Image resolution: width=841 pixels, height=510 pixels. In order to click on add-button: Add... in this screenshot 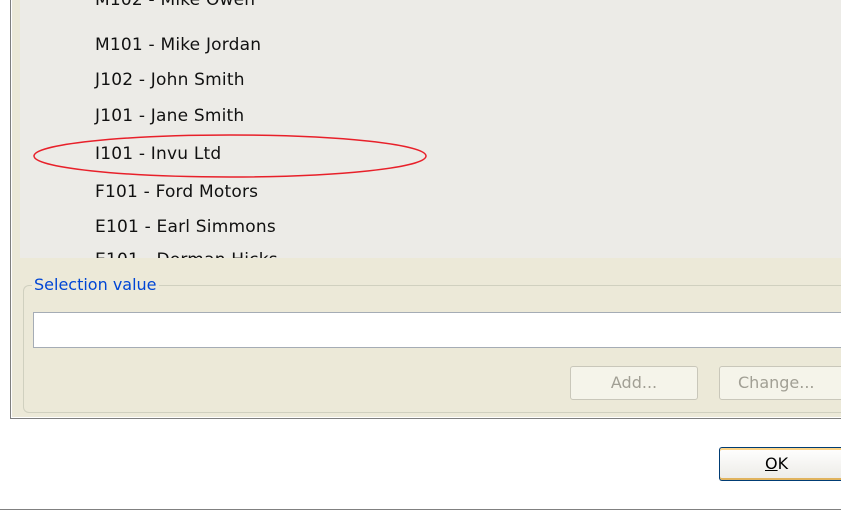, I will do `click(634, 383)`.